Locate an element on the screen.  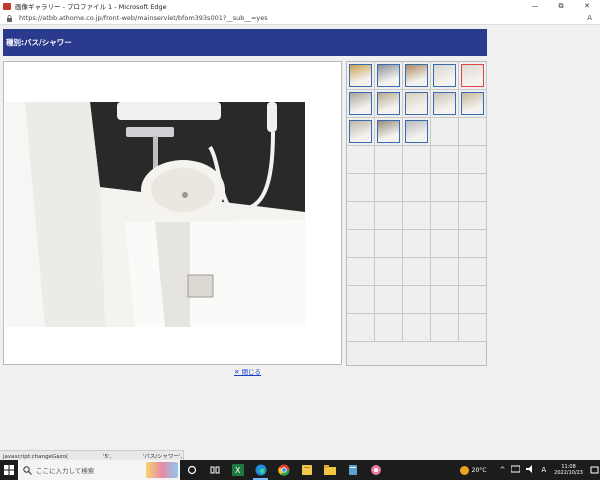
weather-sun-icon is located at coordinates (464, 470).